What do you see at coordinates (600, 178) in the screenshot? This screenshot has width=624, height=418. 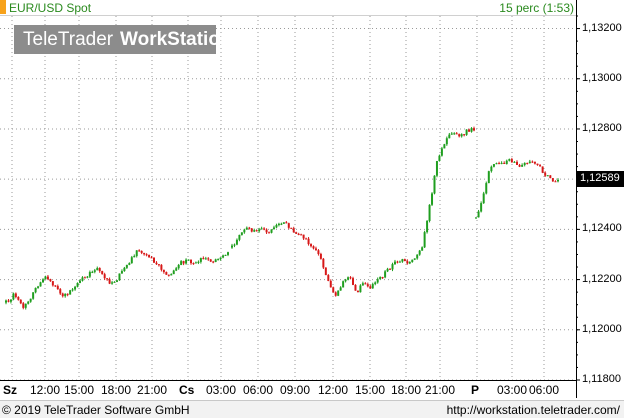 I see `last-price-value: 1,12589` at bounding box center [600, 178].